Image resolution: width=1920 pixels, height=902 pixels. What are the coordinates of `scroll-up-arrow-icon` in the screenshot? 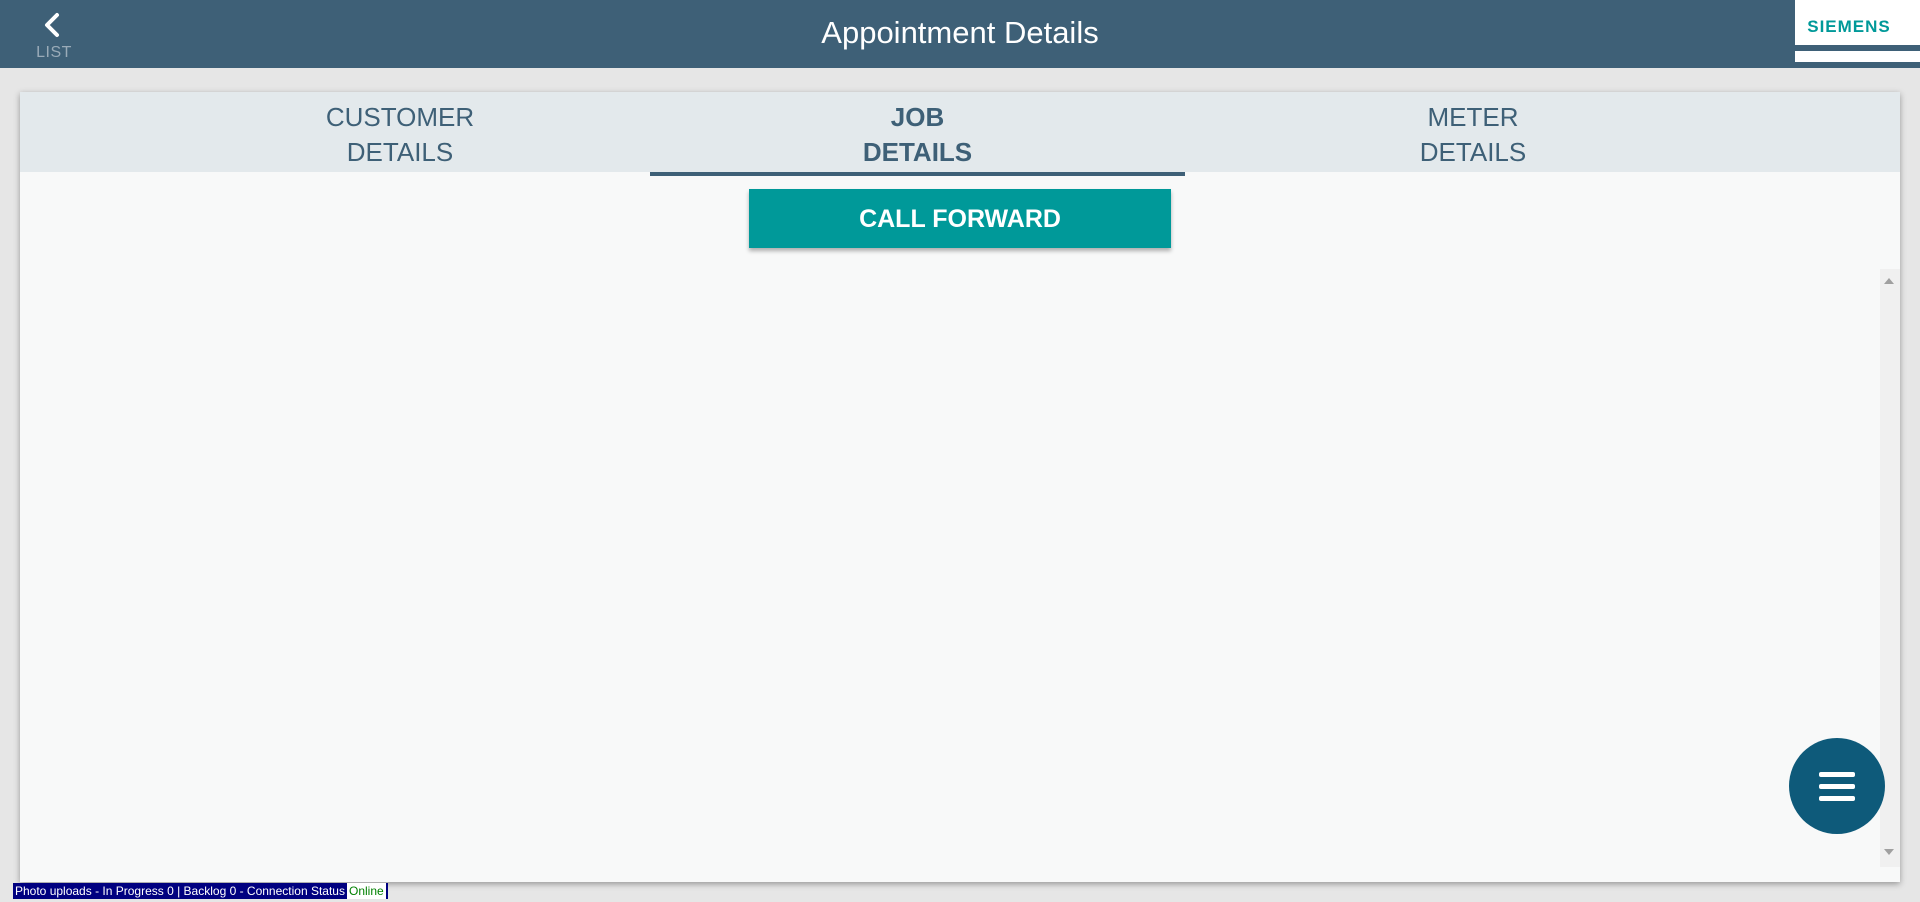 It's located at (1889, 281).